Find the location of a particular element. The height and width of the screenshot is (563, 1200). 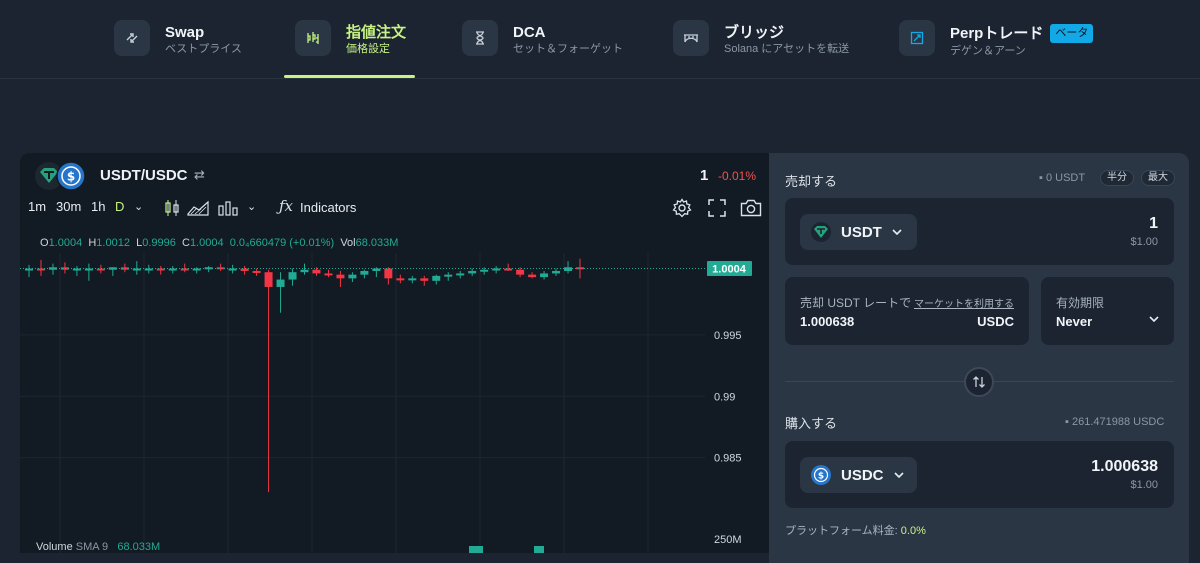

volume-label: Vol is located at coordinates (348, 243).